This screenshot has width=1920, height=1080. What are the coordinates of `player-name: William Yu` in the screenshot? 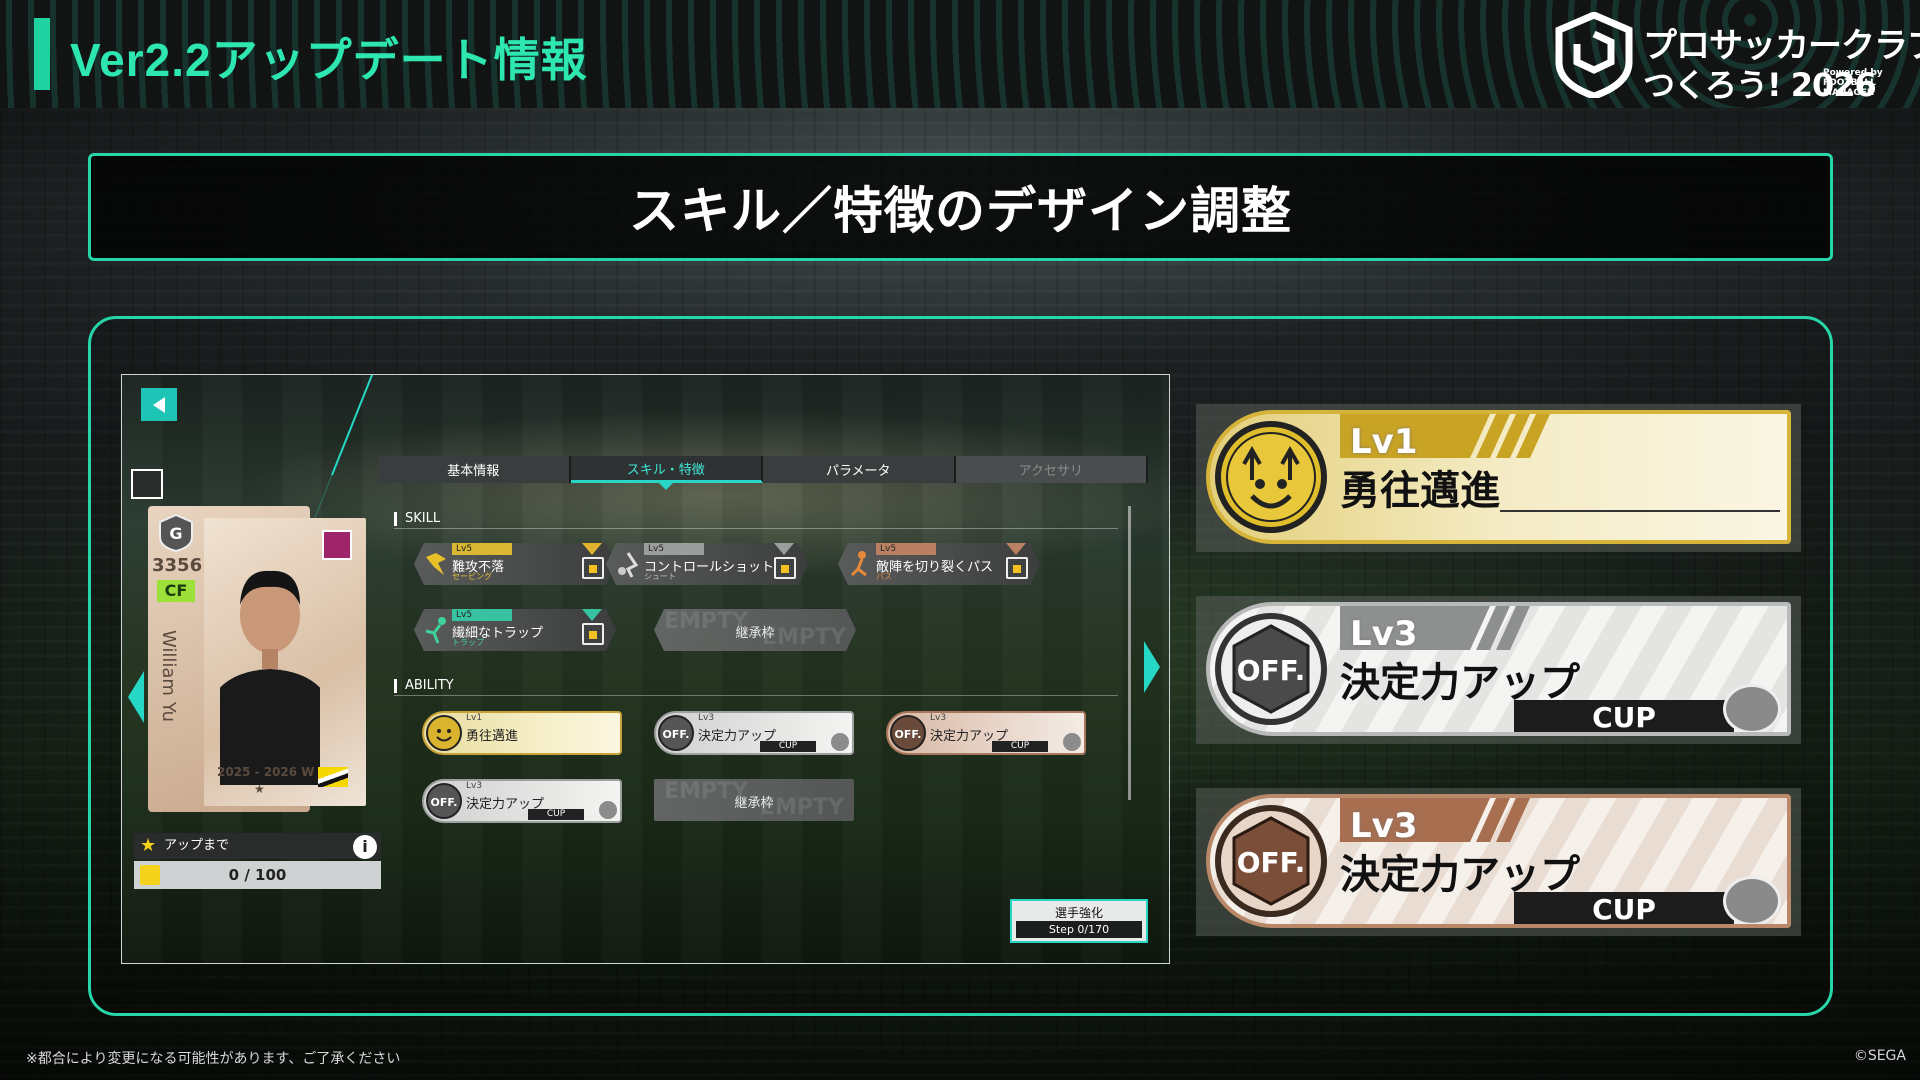 It's located at (168, 676).